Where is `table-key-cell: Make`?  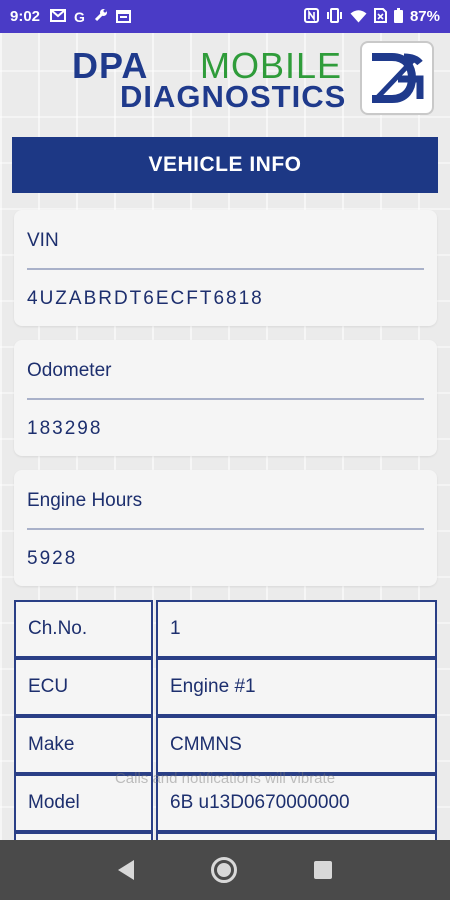
table-key-cell: Make is located at coordinates (83, 745).